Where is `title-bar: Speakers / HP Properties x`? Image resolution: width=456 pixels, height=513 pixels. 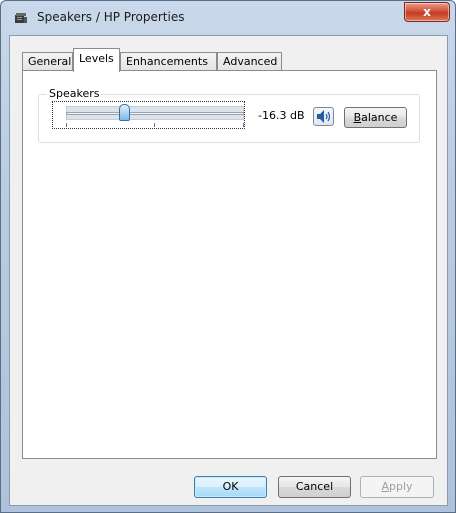 title-bar: Speakers / HP Properties x is located at coordinates (228, 18).